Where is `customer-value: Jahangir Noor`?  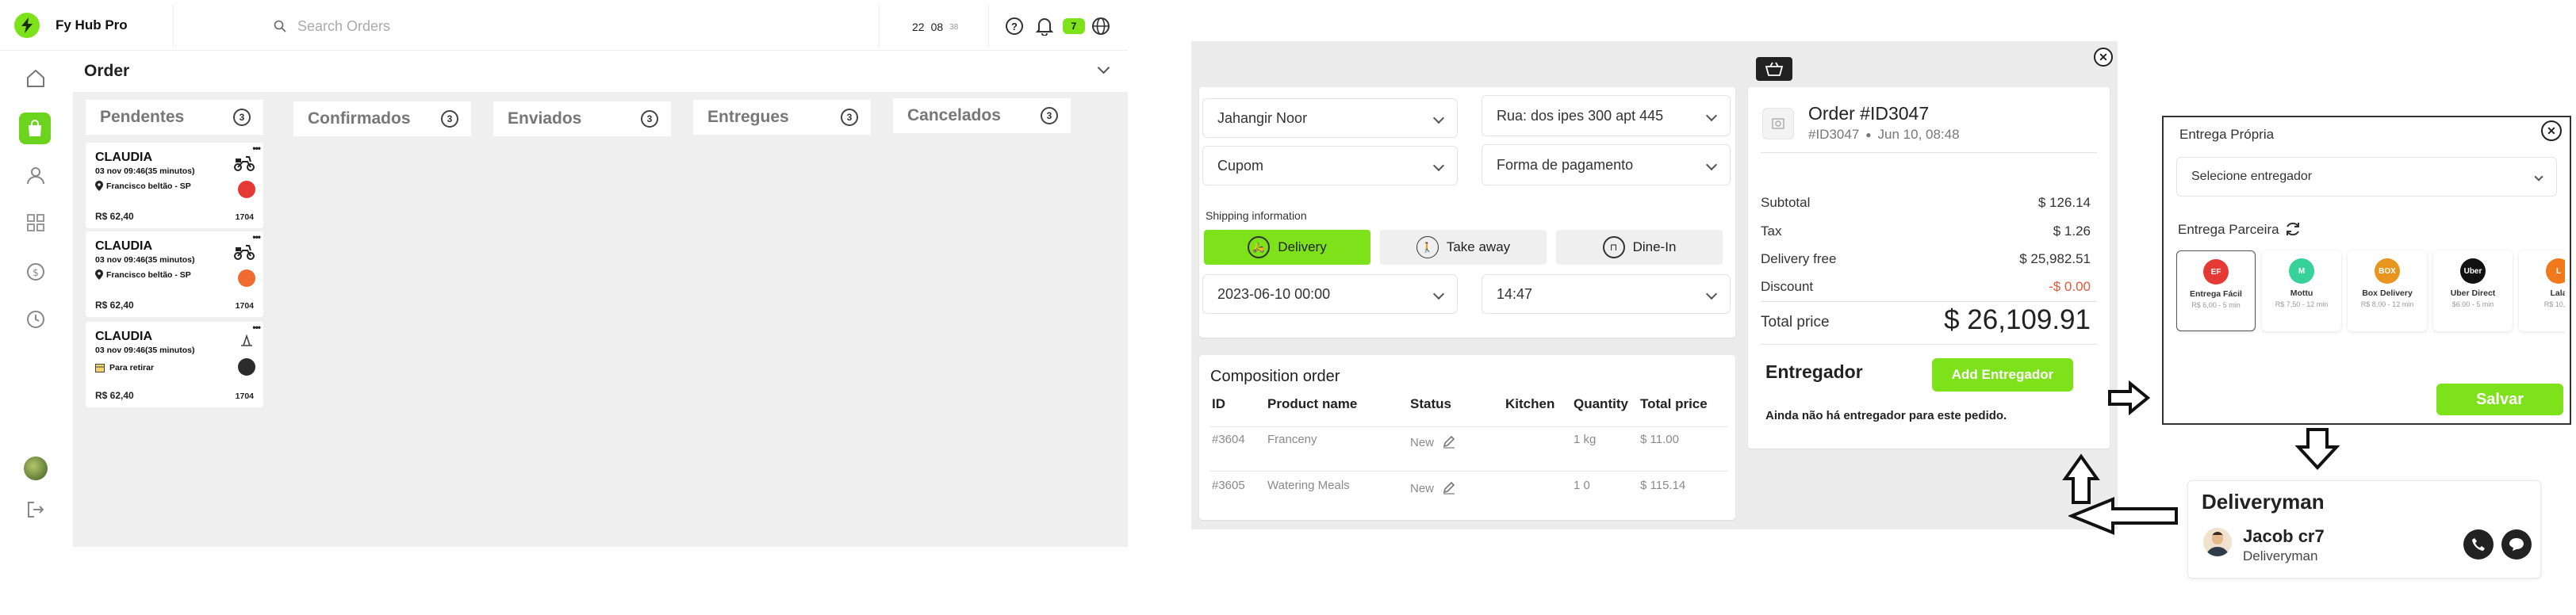 customer-value: Jahangir Noor is located at coordinates (1262, 117).